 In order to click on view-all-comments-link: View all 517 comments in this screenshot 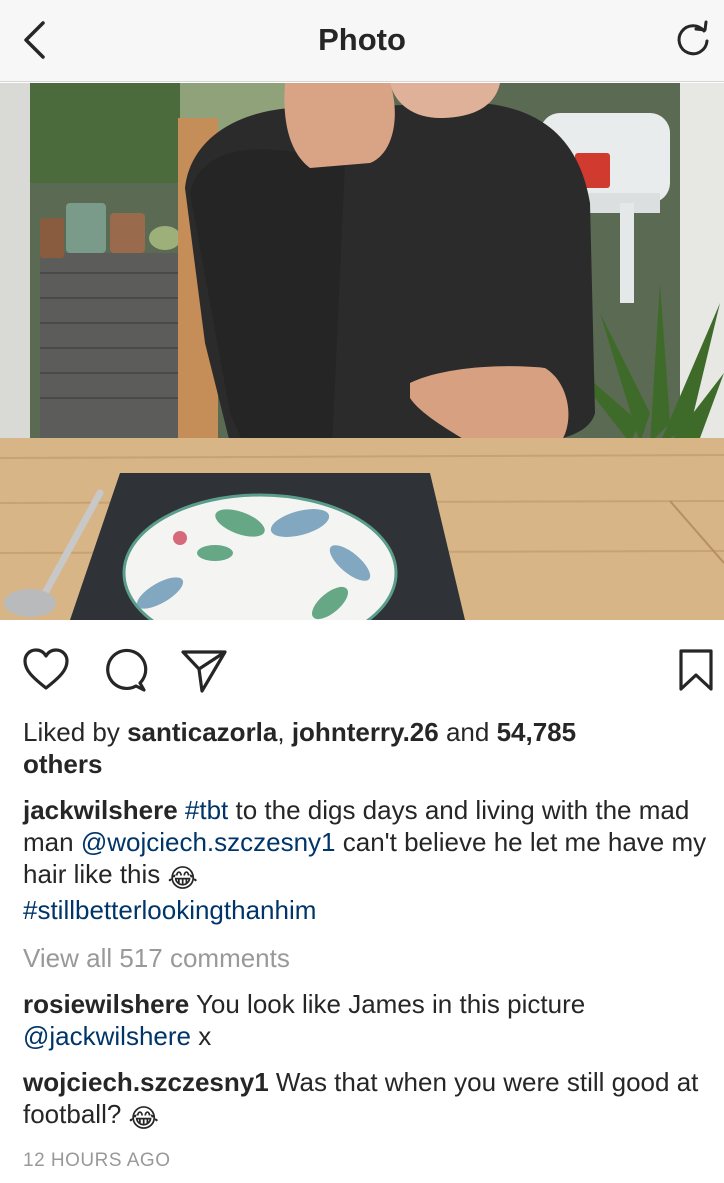, I will do `click(368, 958)`.